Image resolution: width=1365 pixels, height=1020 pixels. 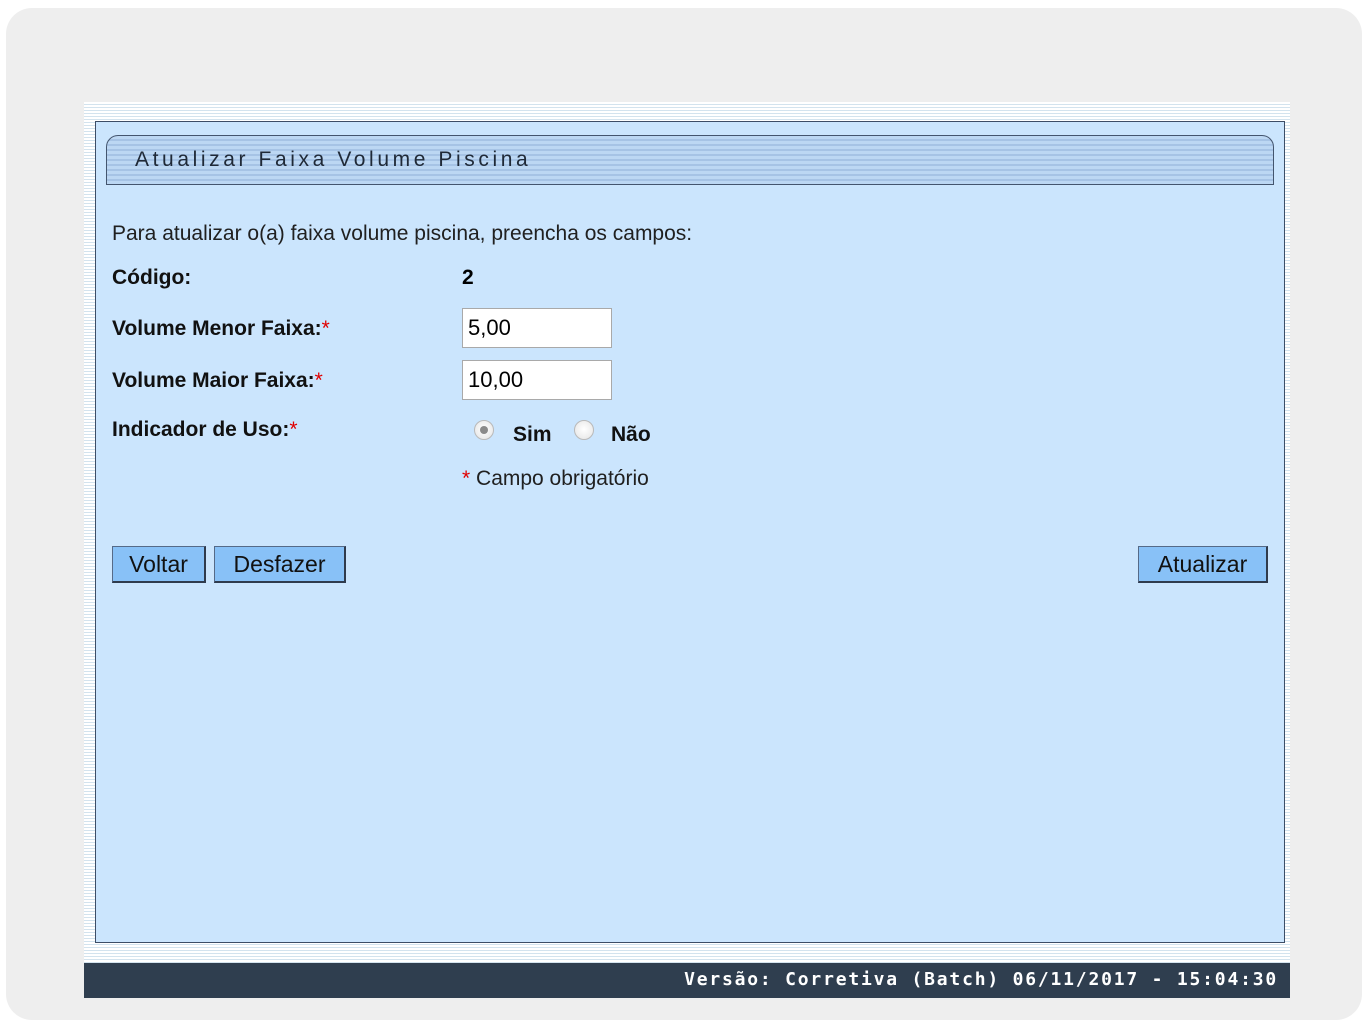 What do you see at coordinates (537, 380) in the screenshot?
I see `volume-maior-input` at bounding box center [537, 380].